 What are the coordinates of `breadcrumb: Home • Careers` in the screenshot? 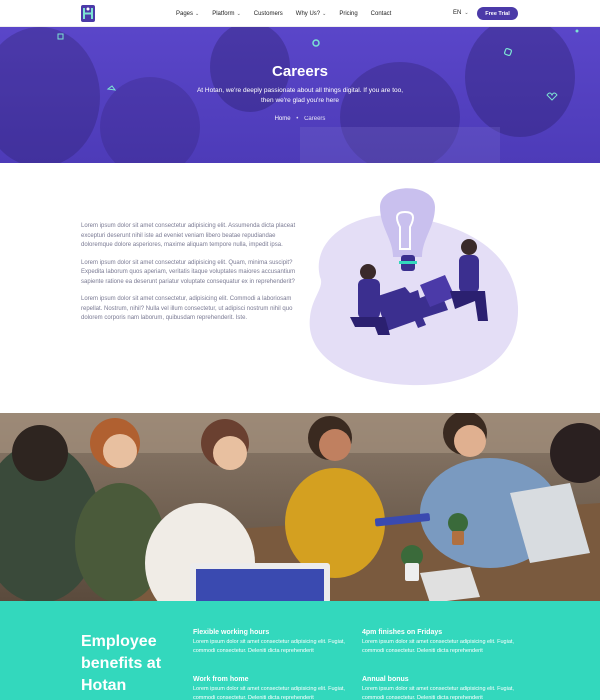 It's located at (300, 119).